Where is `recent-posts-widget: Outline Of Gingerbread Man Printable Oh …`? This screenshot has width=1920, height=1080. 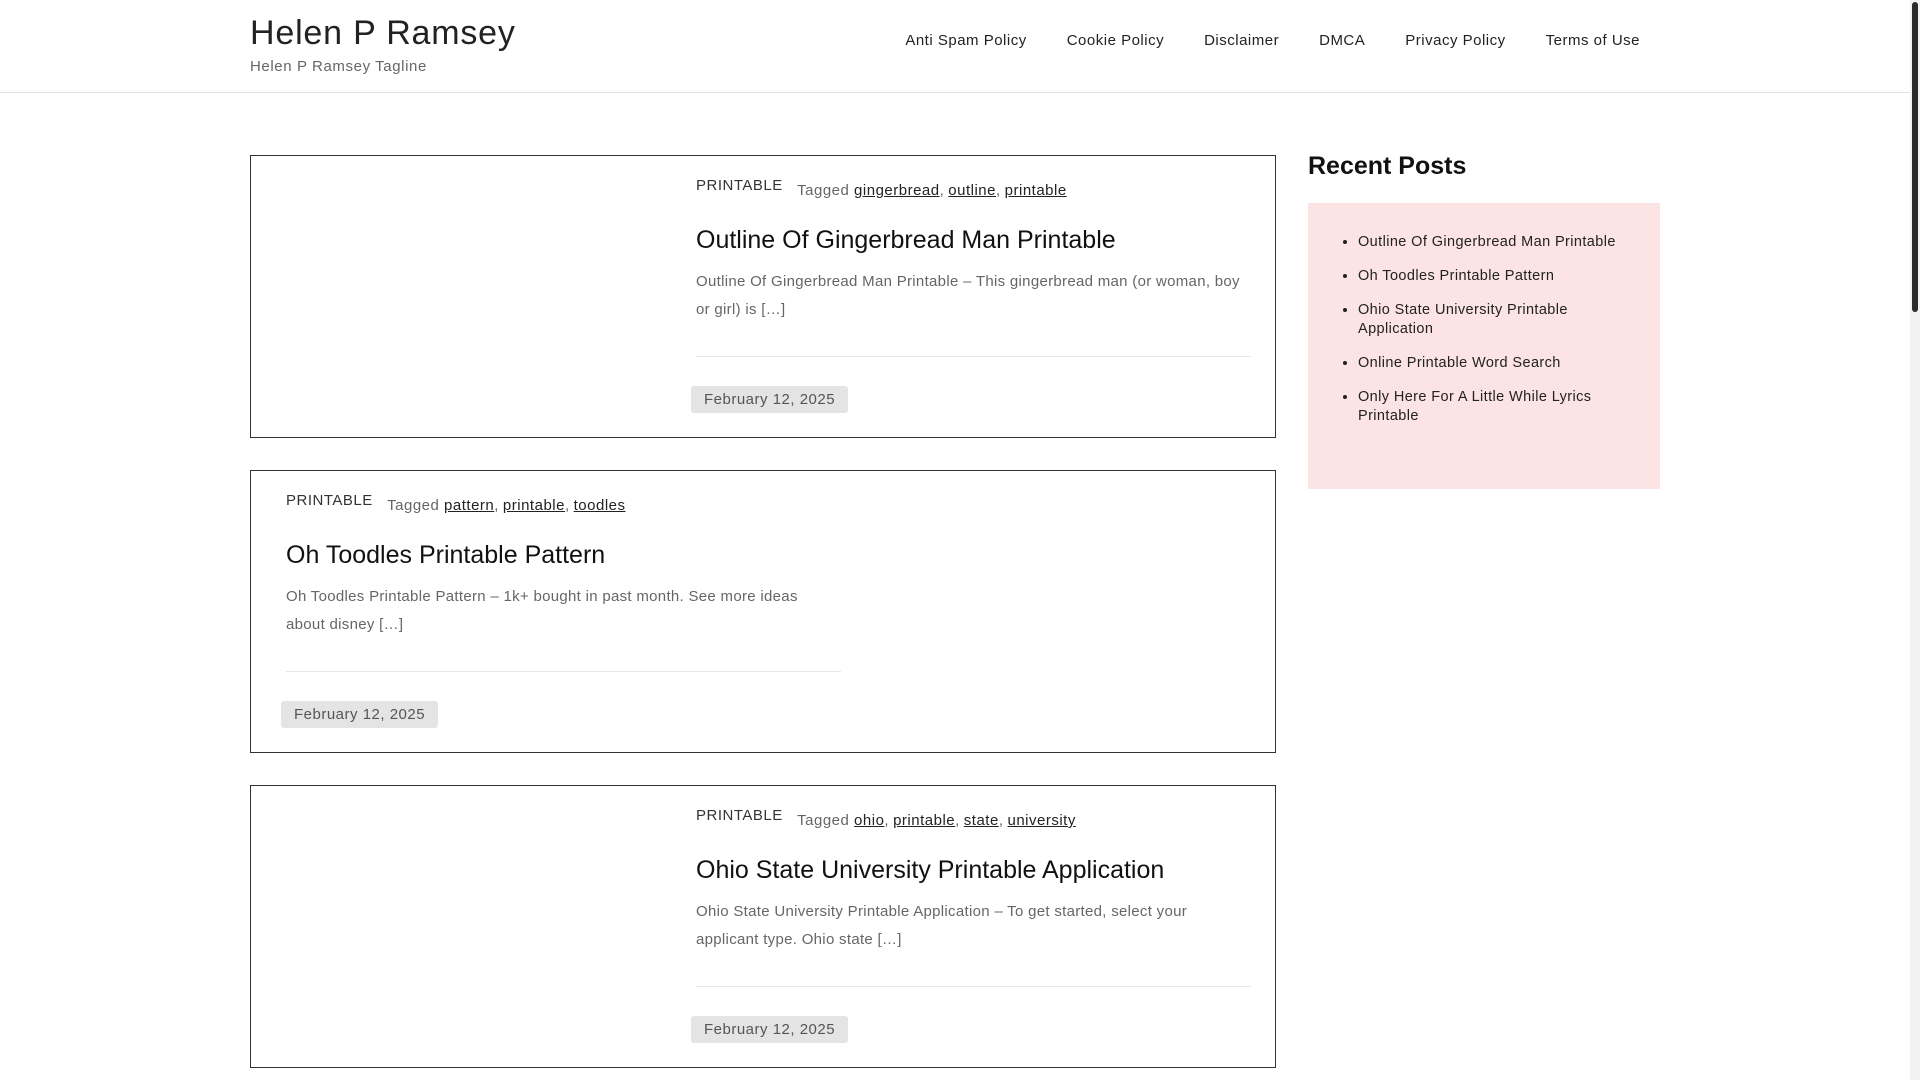
recent-posts-widget: Outline Of Gingerbread Man Printable Oh … is located at coordinates (1484, 346).